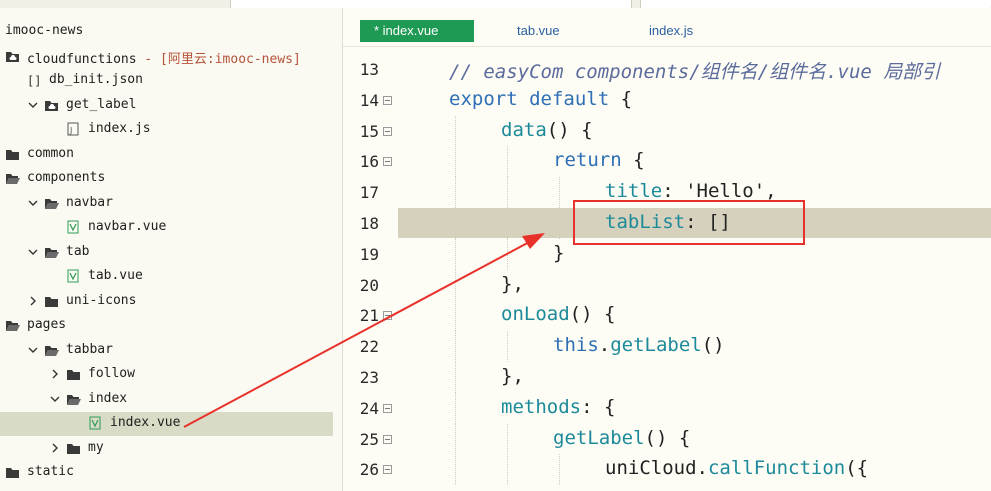 The image size is (991, 491). What do you see at coordinates (604, 345) in the screenshot?
I see `code-token: .` at bounding box center [604, 345].